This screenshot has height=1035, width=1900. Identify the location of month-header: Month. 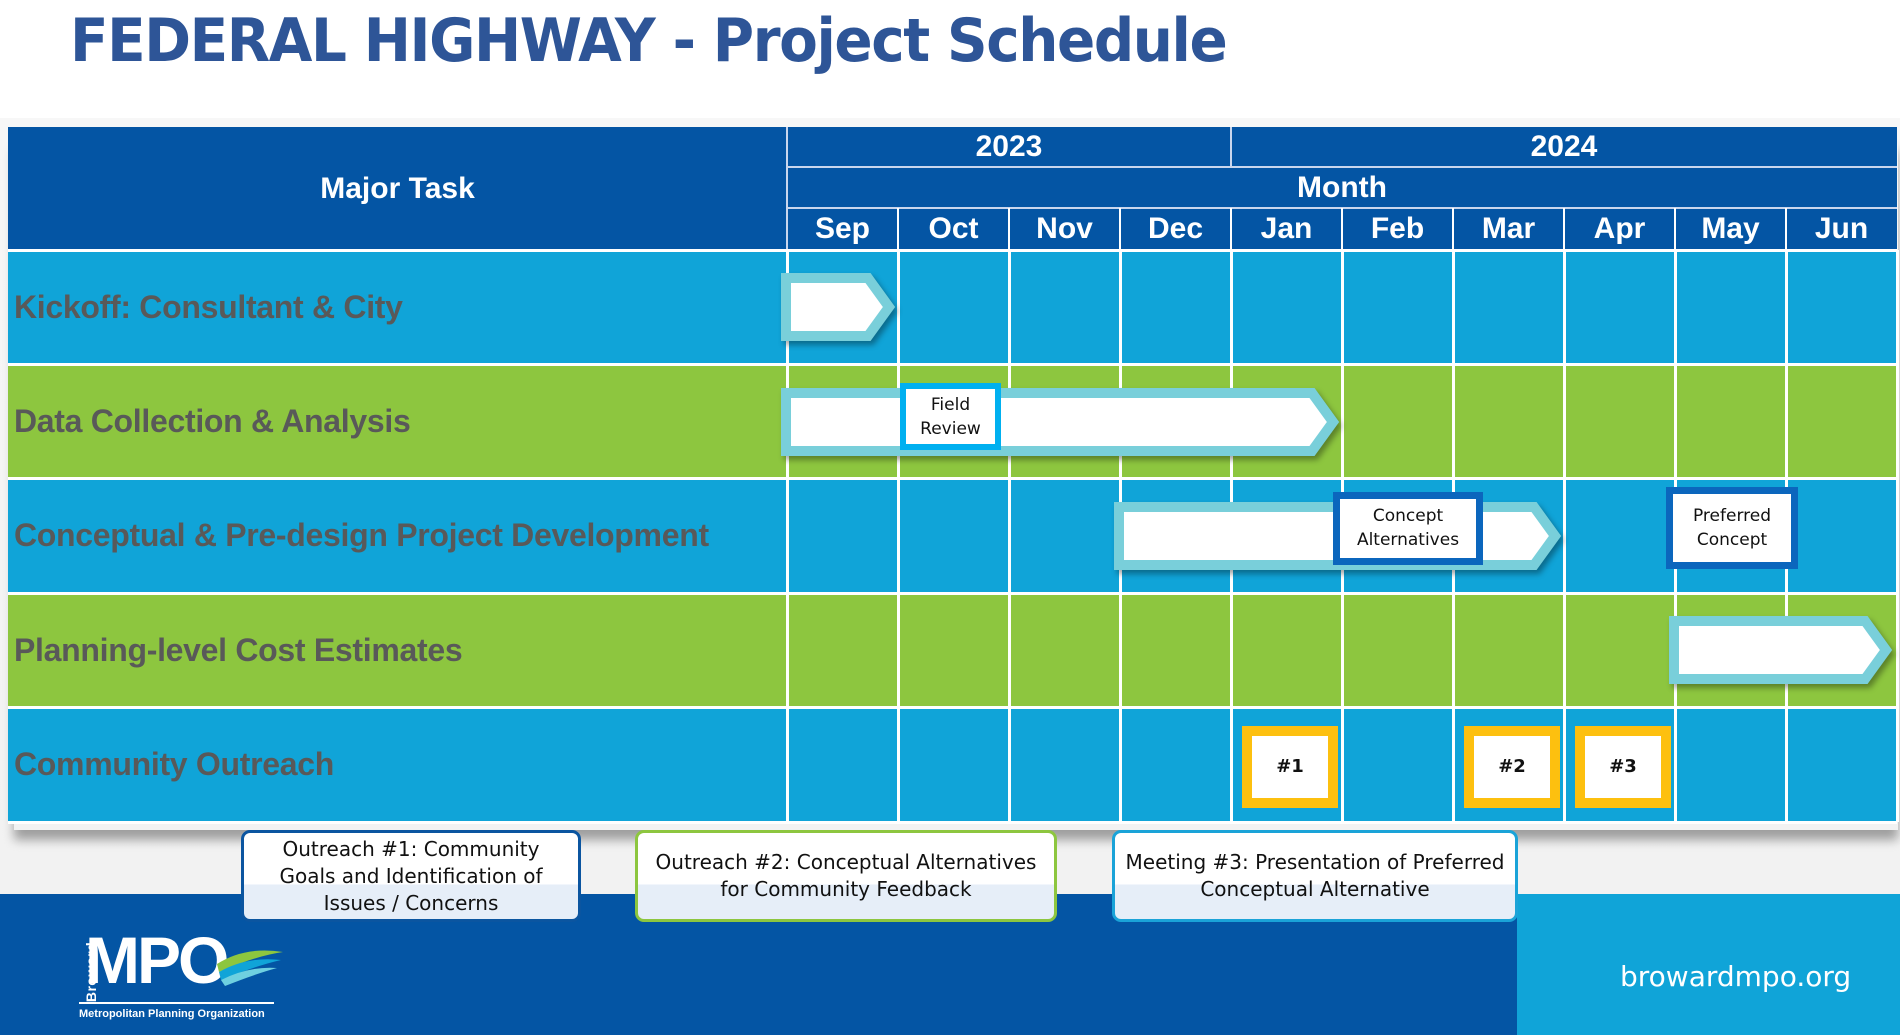
(1342, 187).